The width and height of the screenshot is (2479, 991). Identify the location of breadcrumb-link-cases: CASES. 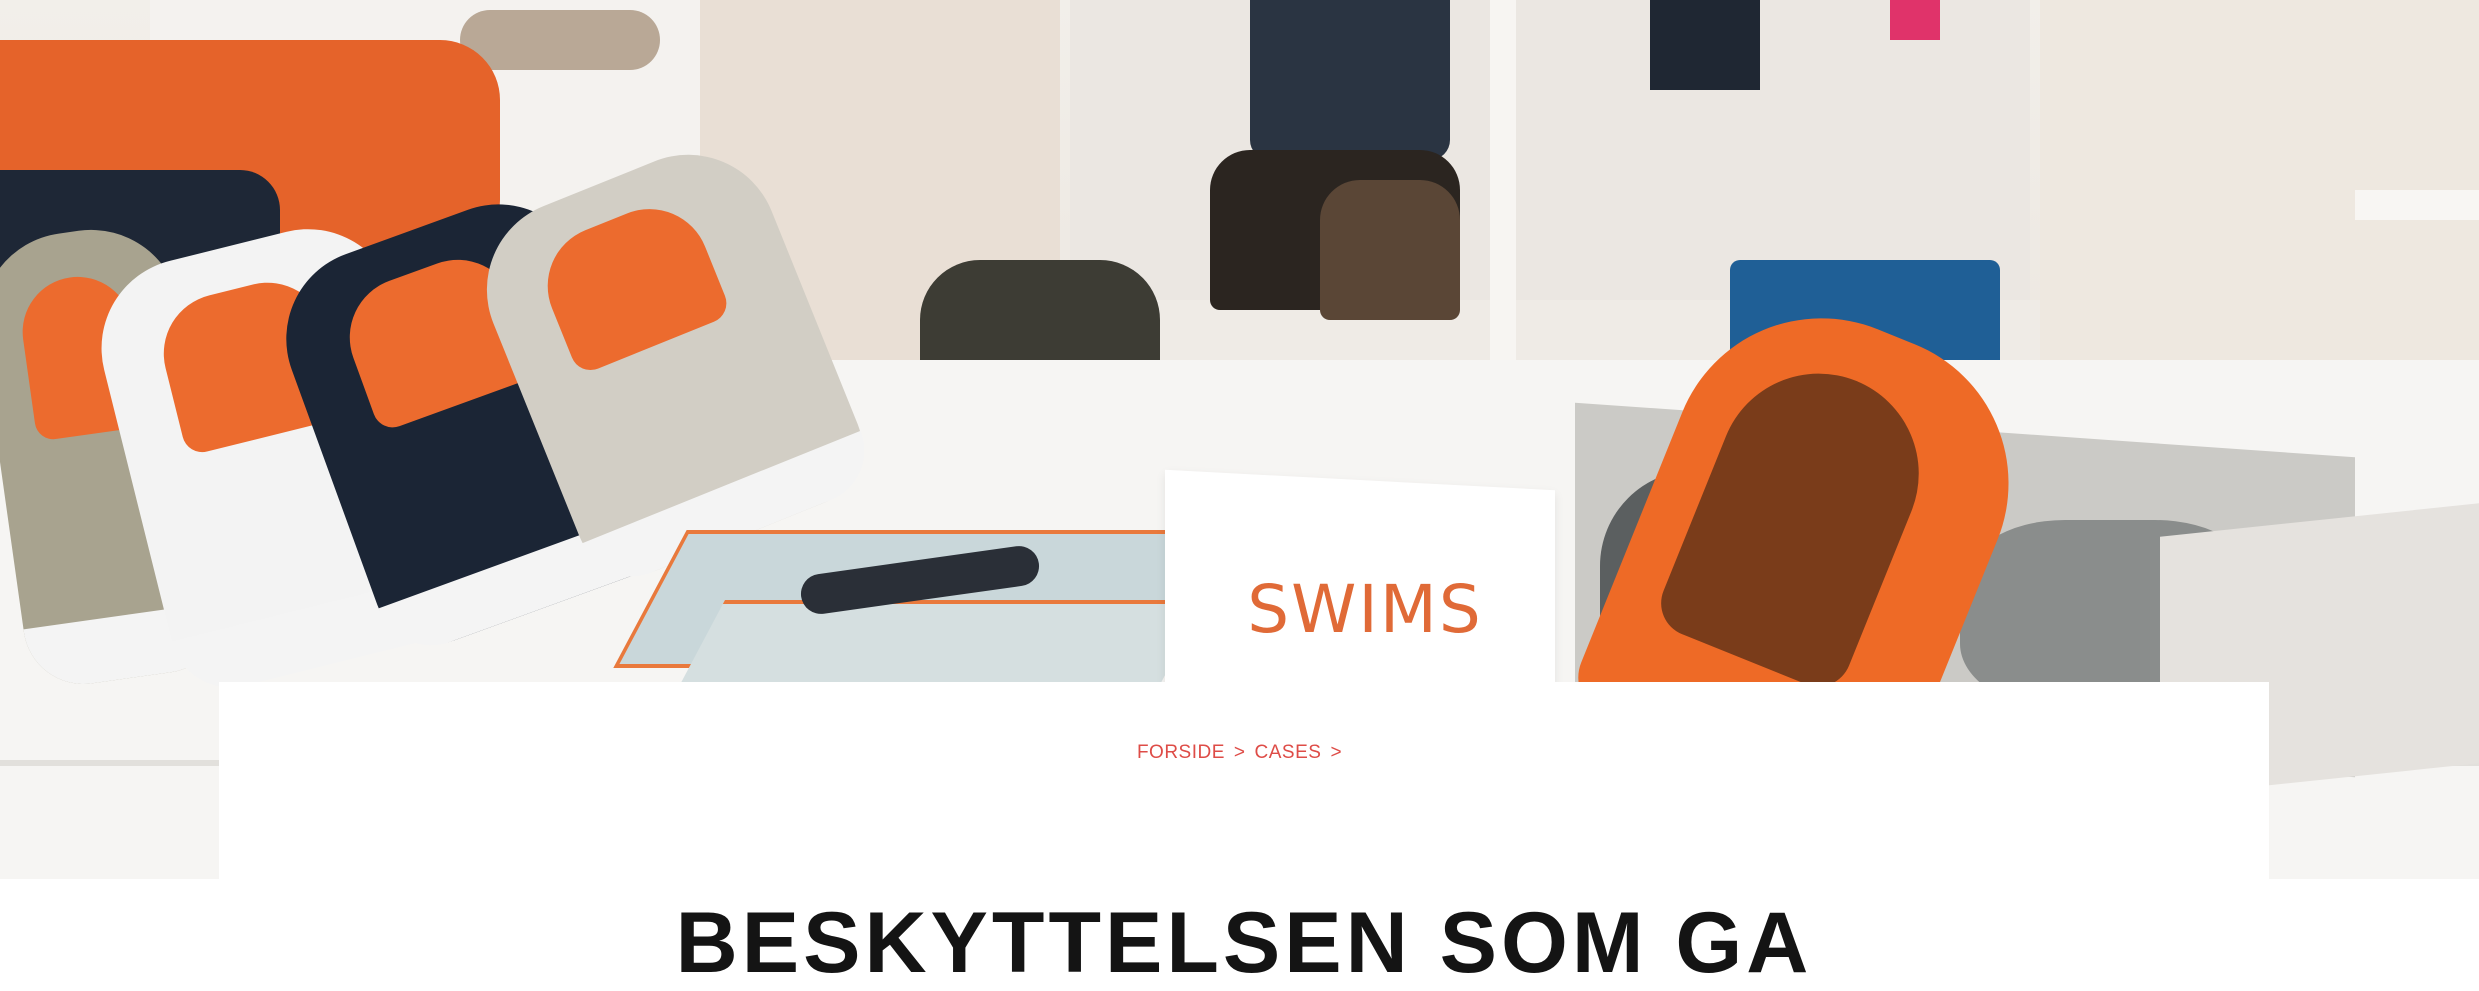
(1288, 752).